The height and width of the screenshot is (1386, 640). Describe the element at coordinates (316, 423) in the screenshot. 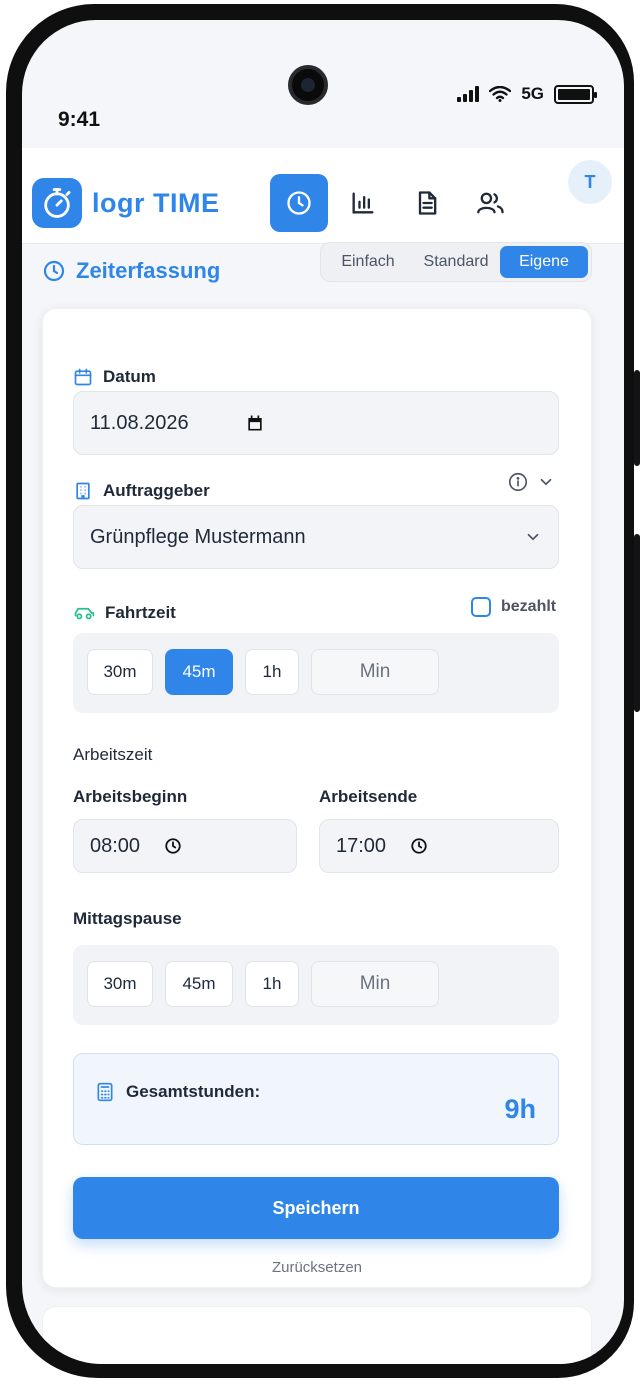

I see `date-input: 11.08.2026` at that location.